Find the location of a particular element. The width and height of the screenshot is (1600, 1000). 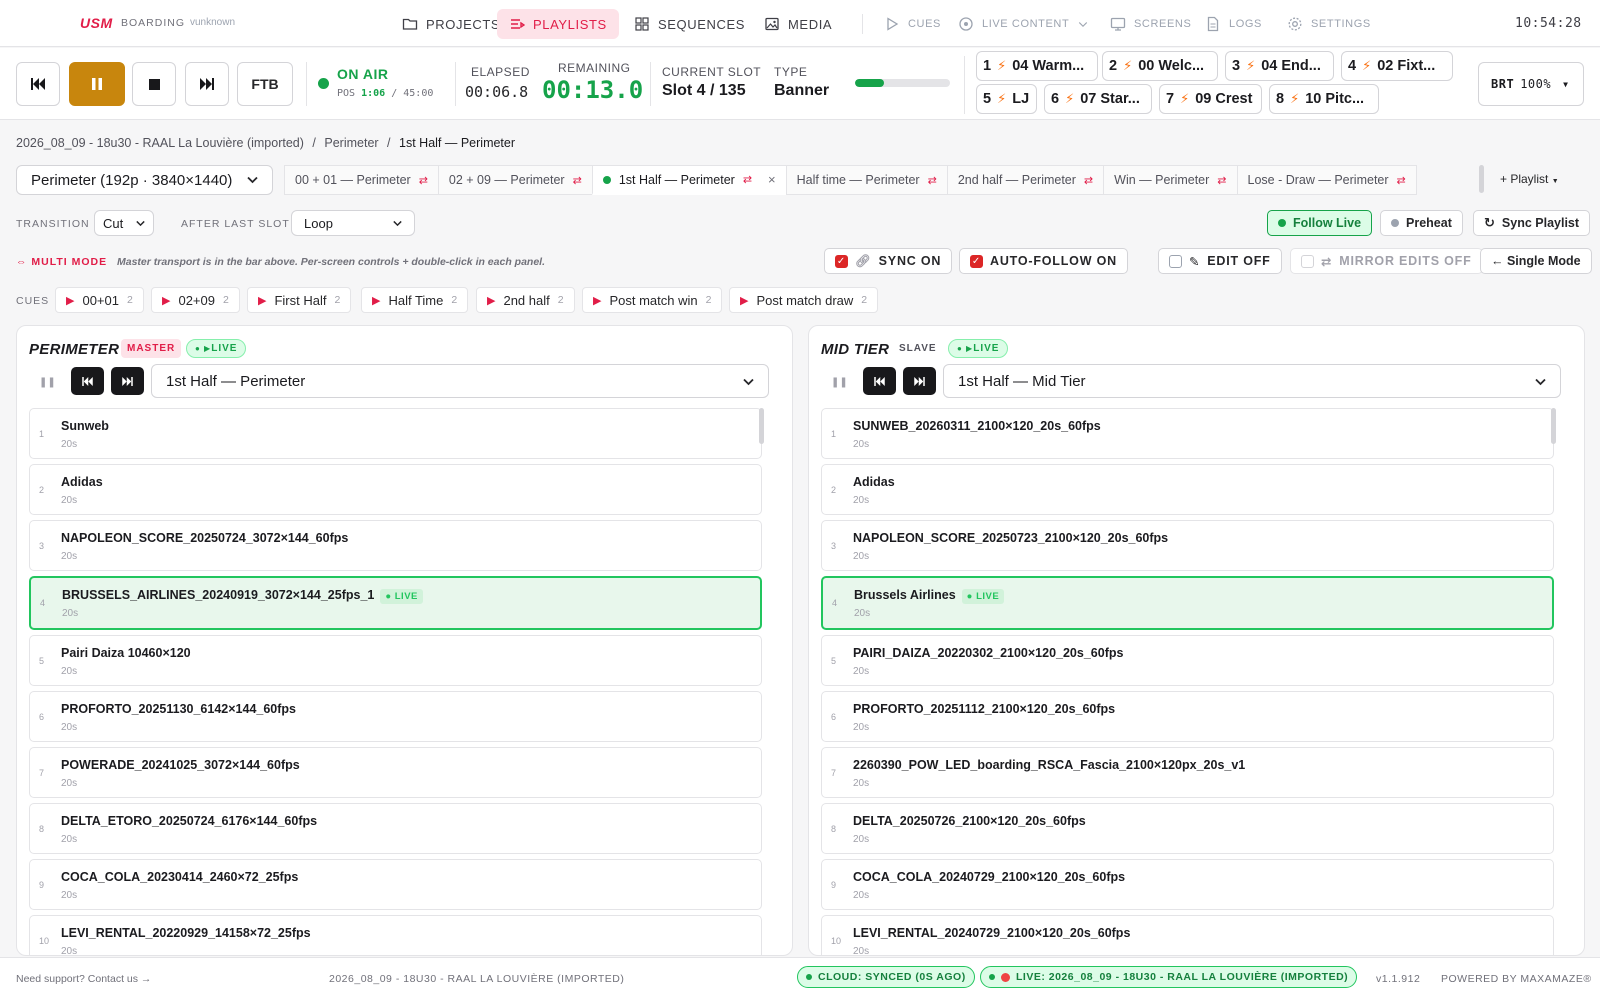

cue-button: ▶ Half Time 2 is located at coordinates (415, 300).